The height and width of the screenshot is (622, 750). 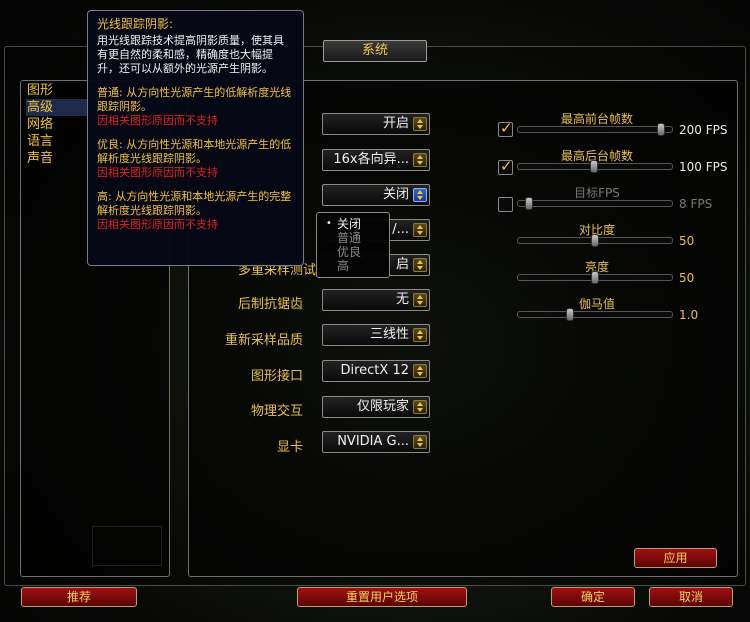 What do you see at coordinates (595, 203) in the screenshot?
I see `target-fps-slider` at bounding box center [595, 203].